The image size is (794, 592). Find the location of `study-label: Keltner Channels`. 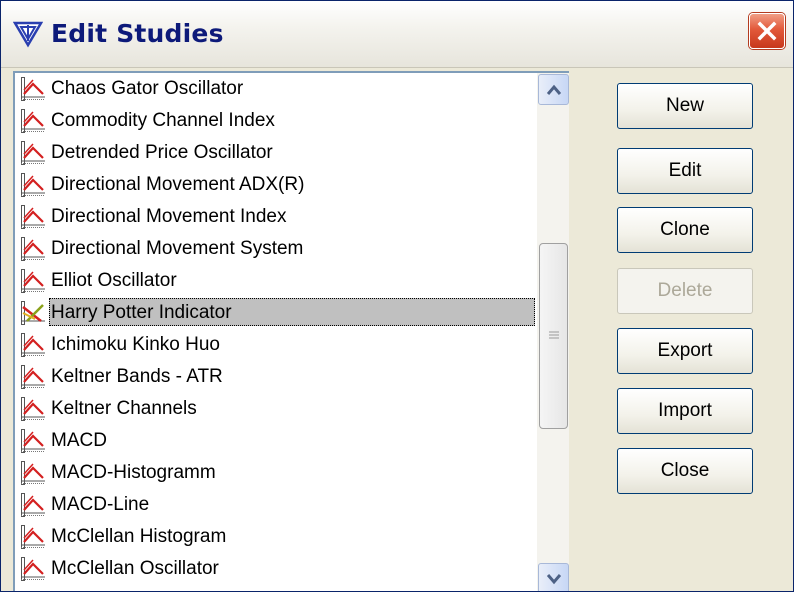

study-label: Keltner Channels is located at coordinates (124, 408).